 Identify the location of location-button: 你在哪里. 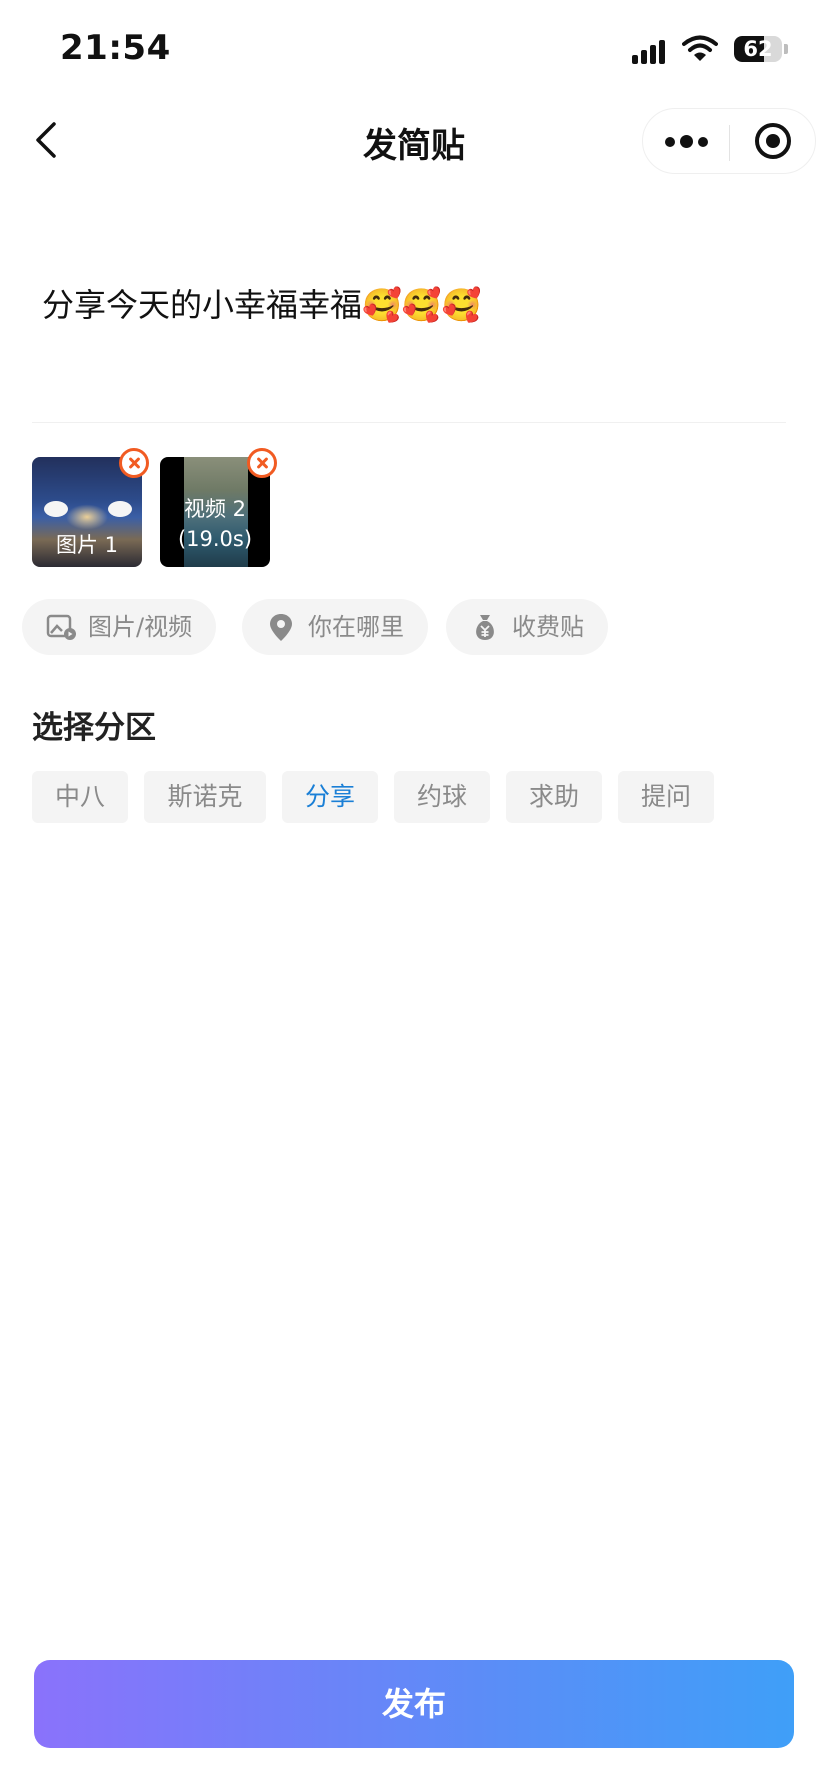
(335, 627).